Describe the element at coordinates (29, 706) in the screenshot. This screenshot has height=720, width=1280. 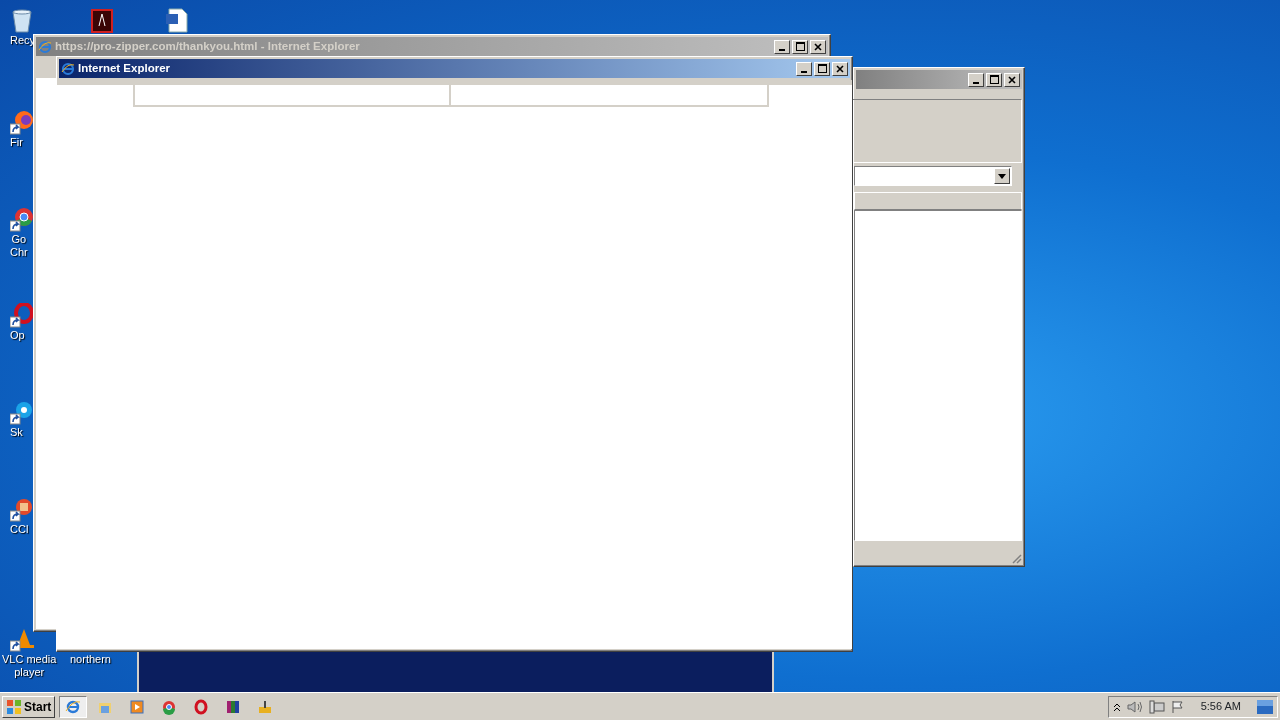
I see `start-button: Start` at that location.